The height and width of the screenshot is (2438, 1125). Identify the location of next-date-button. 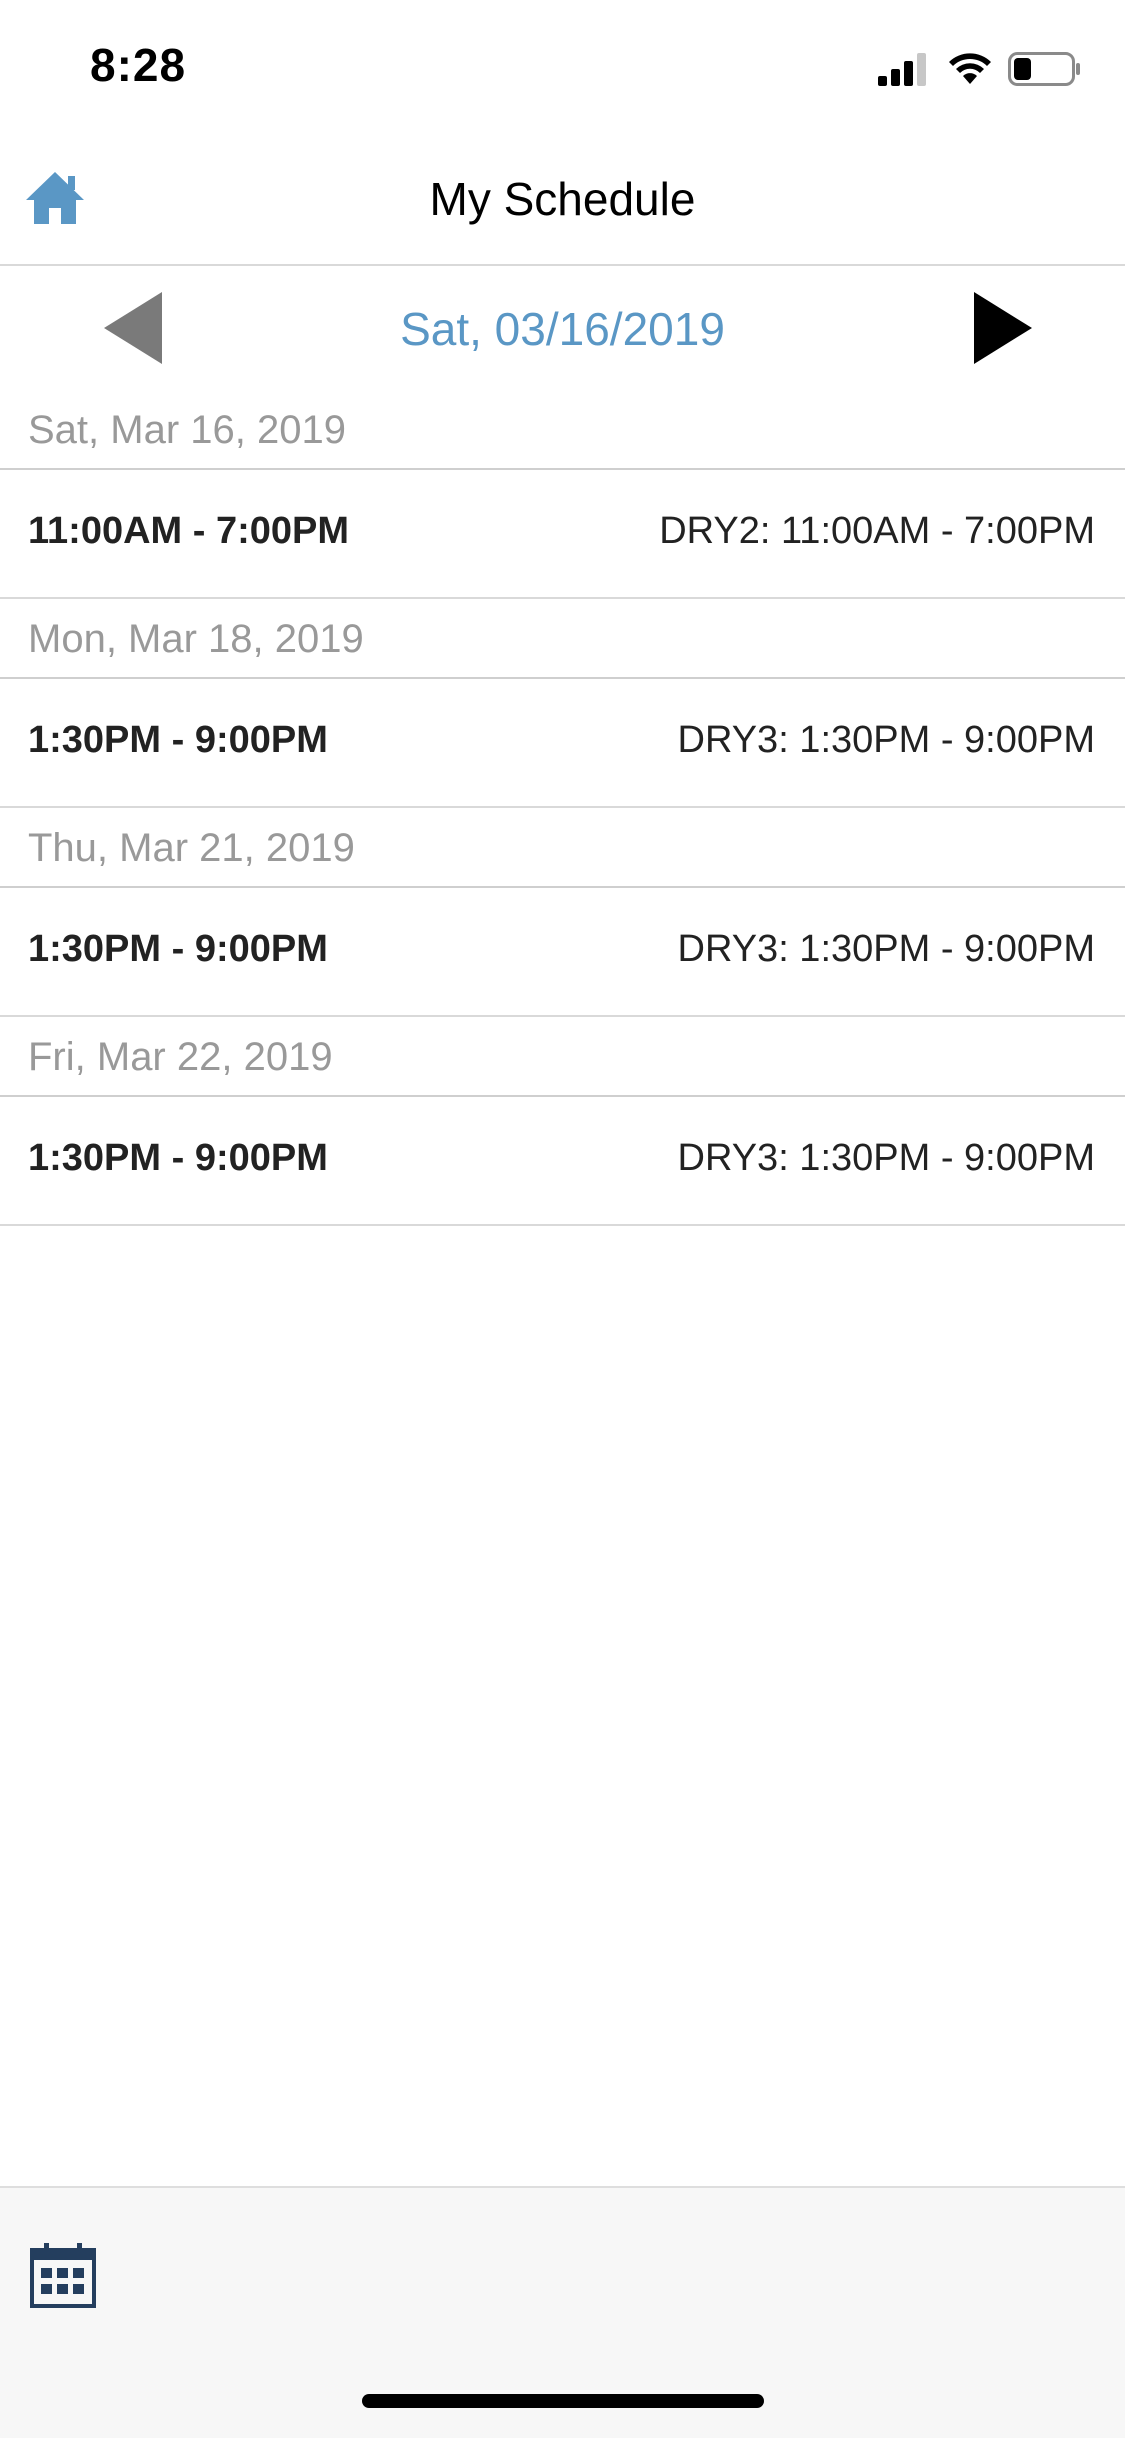
(1003, 328).